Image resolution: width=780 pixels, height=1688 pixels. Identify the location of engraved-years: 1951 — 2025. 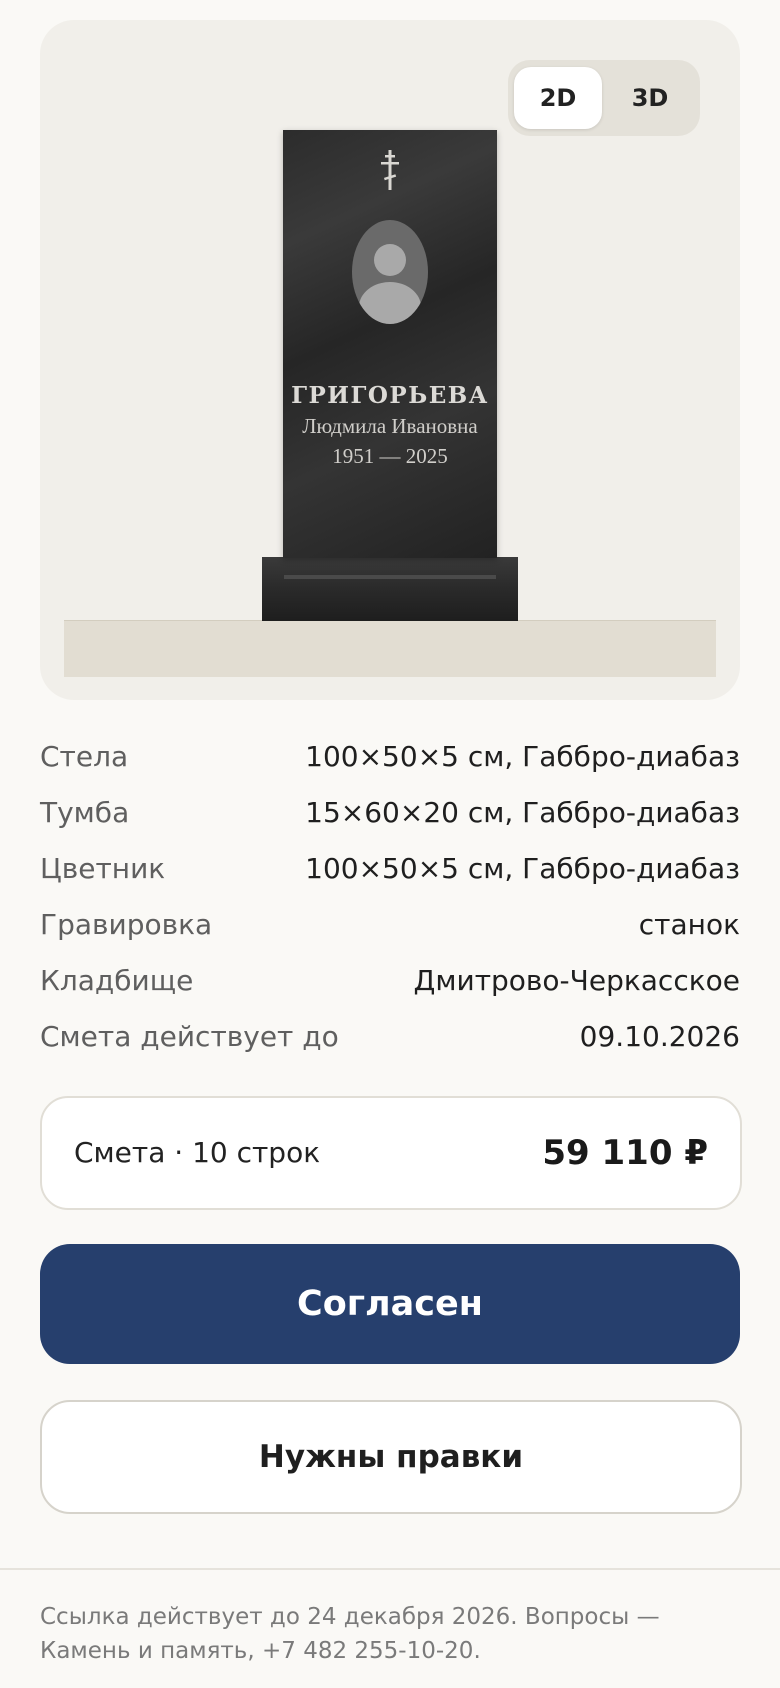
(390, 456).